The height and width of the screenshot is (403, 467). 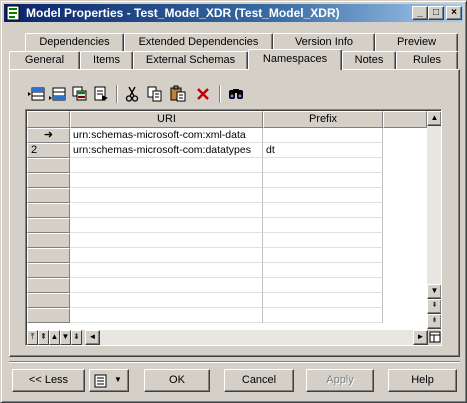 I want to click on add-objects-icon, so click(x=80, y=94).